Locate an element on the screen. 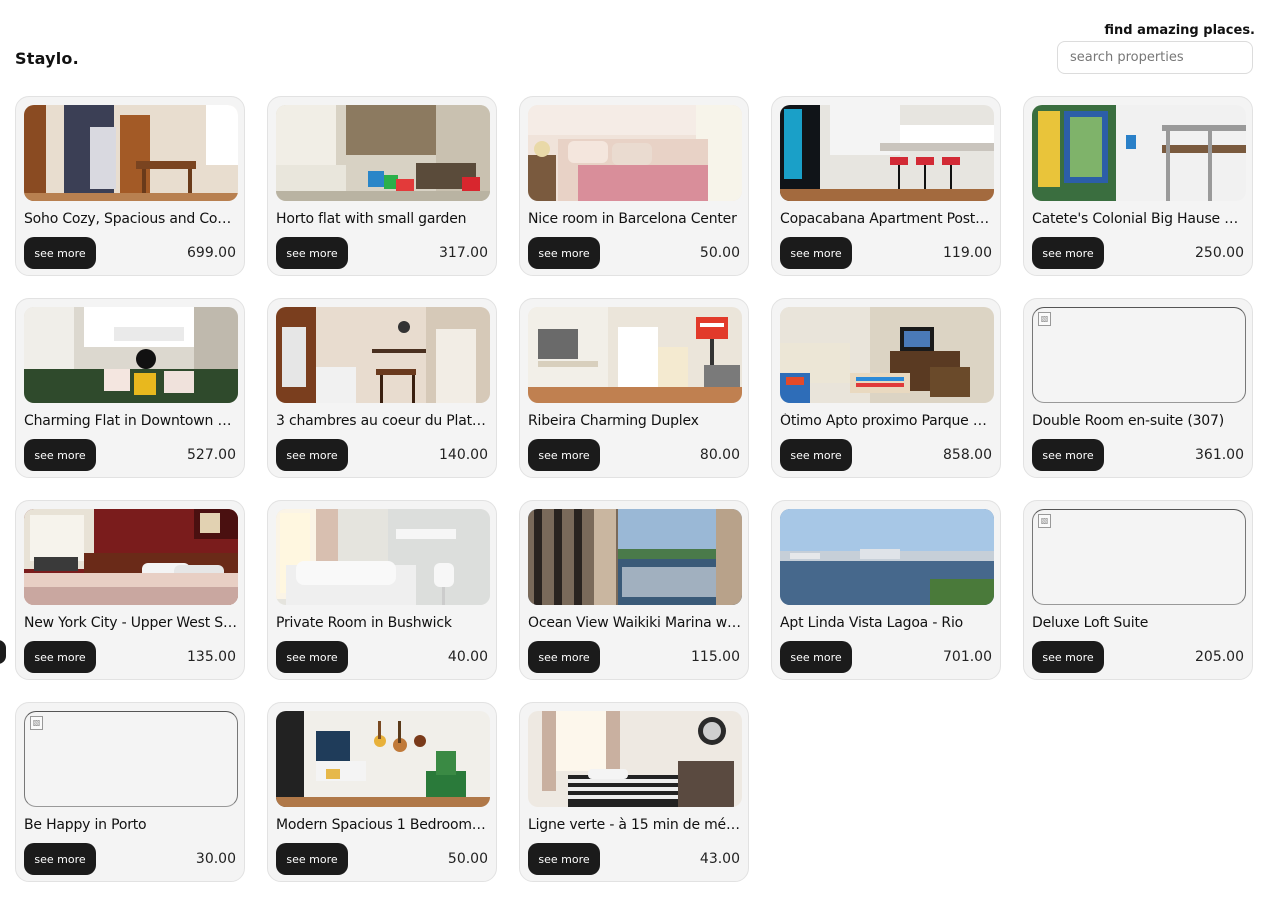 The height and width of the screenshot is (904, 1269). listing-title: Copacabana Apartment Posto 6 is located at coordinates (887, 219).